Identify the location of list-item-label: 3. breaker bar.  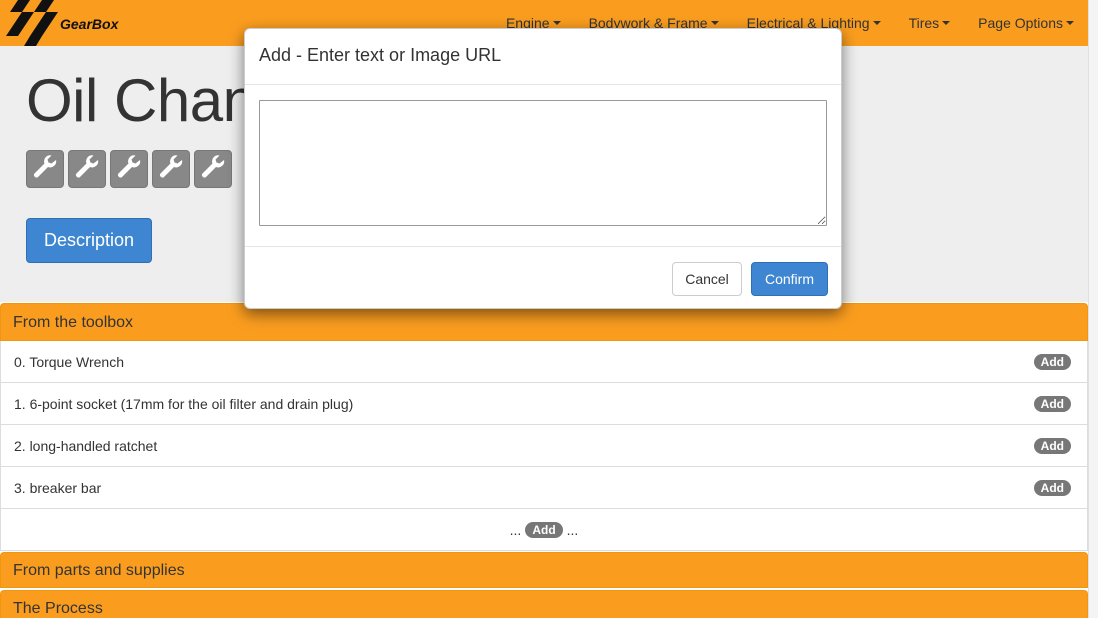
(58, 487).